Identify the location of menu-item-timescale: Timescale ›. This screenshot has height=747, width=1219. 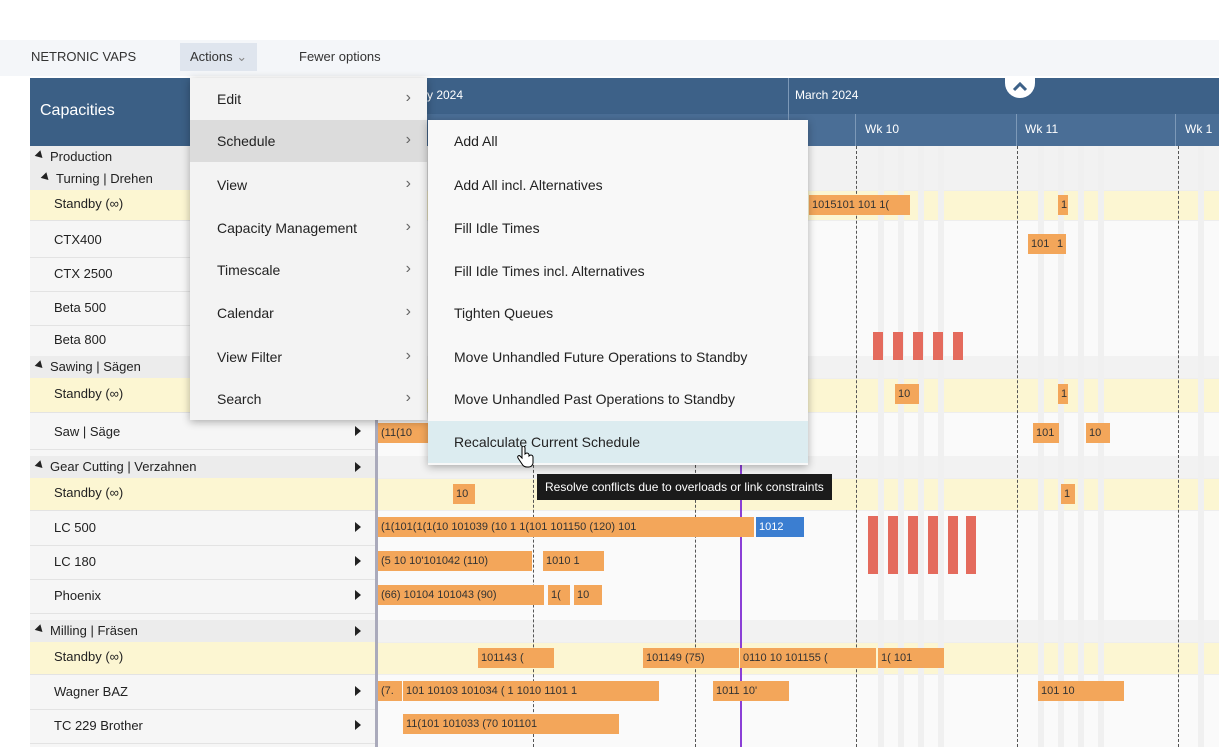
(308, 270).